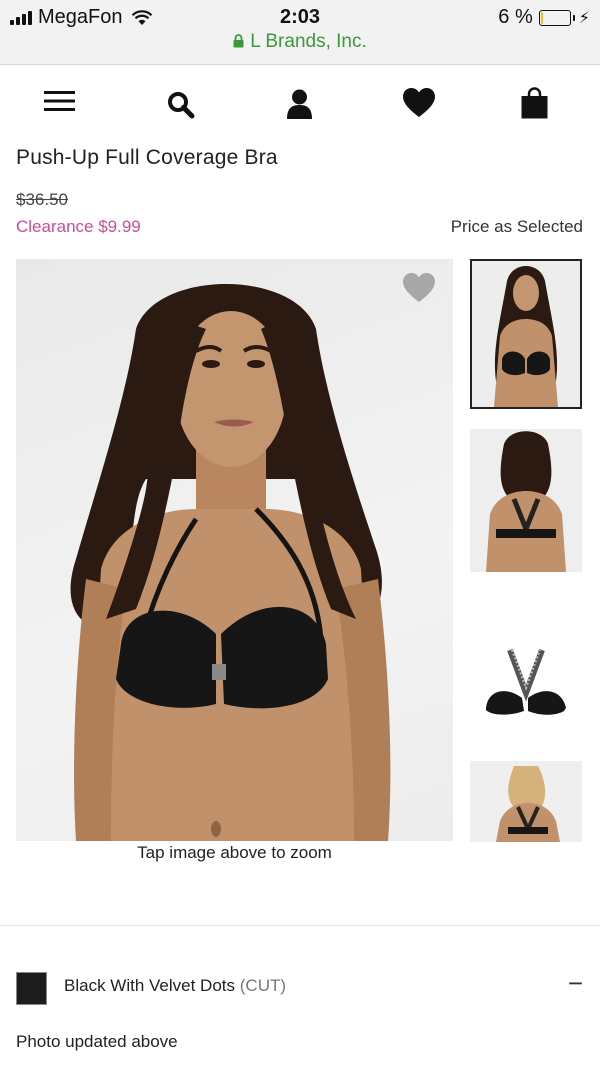 The width and height of the screenshot is (600, 1066). Describe the element at coordinates (419, 288) in the screenshot. I see `favorite-heart-icon` at that location.